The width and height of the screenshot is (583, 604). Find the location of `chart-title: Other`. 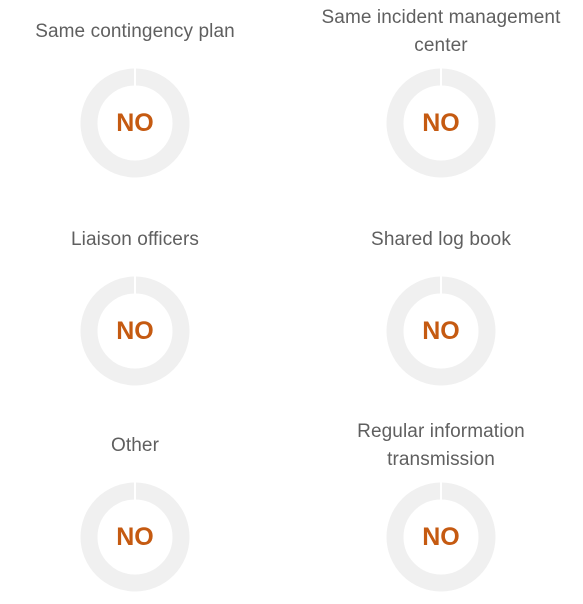

chart-title: Other is located at coordinates (135, 445).